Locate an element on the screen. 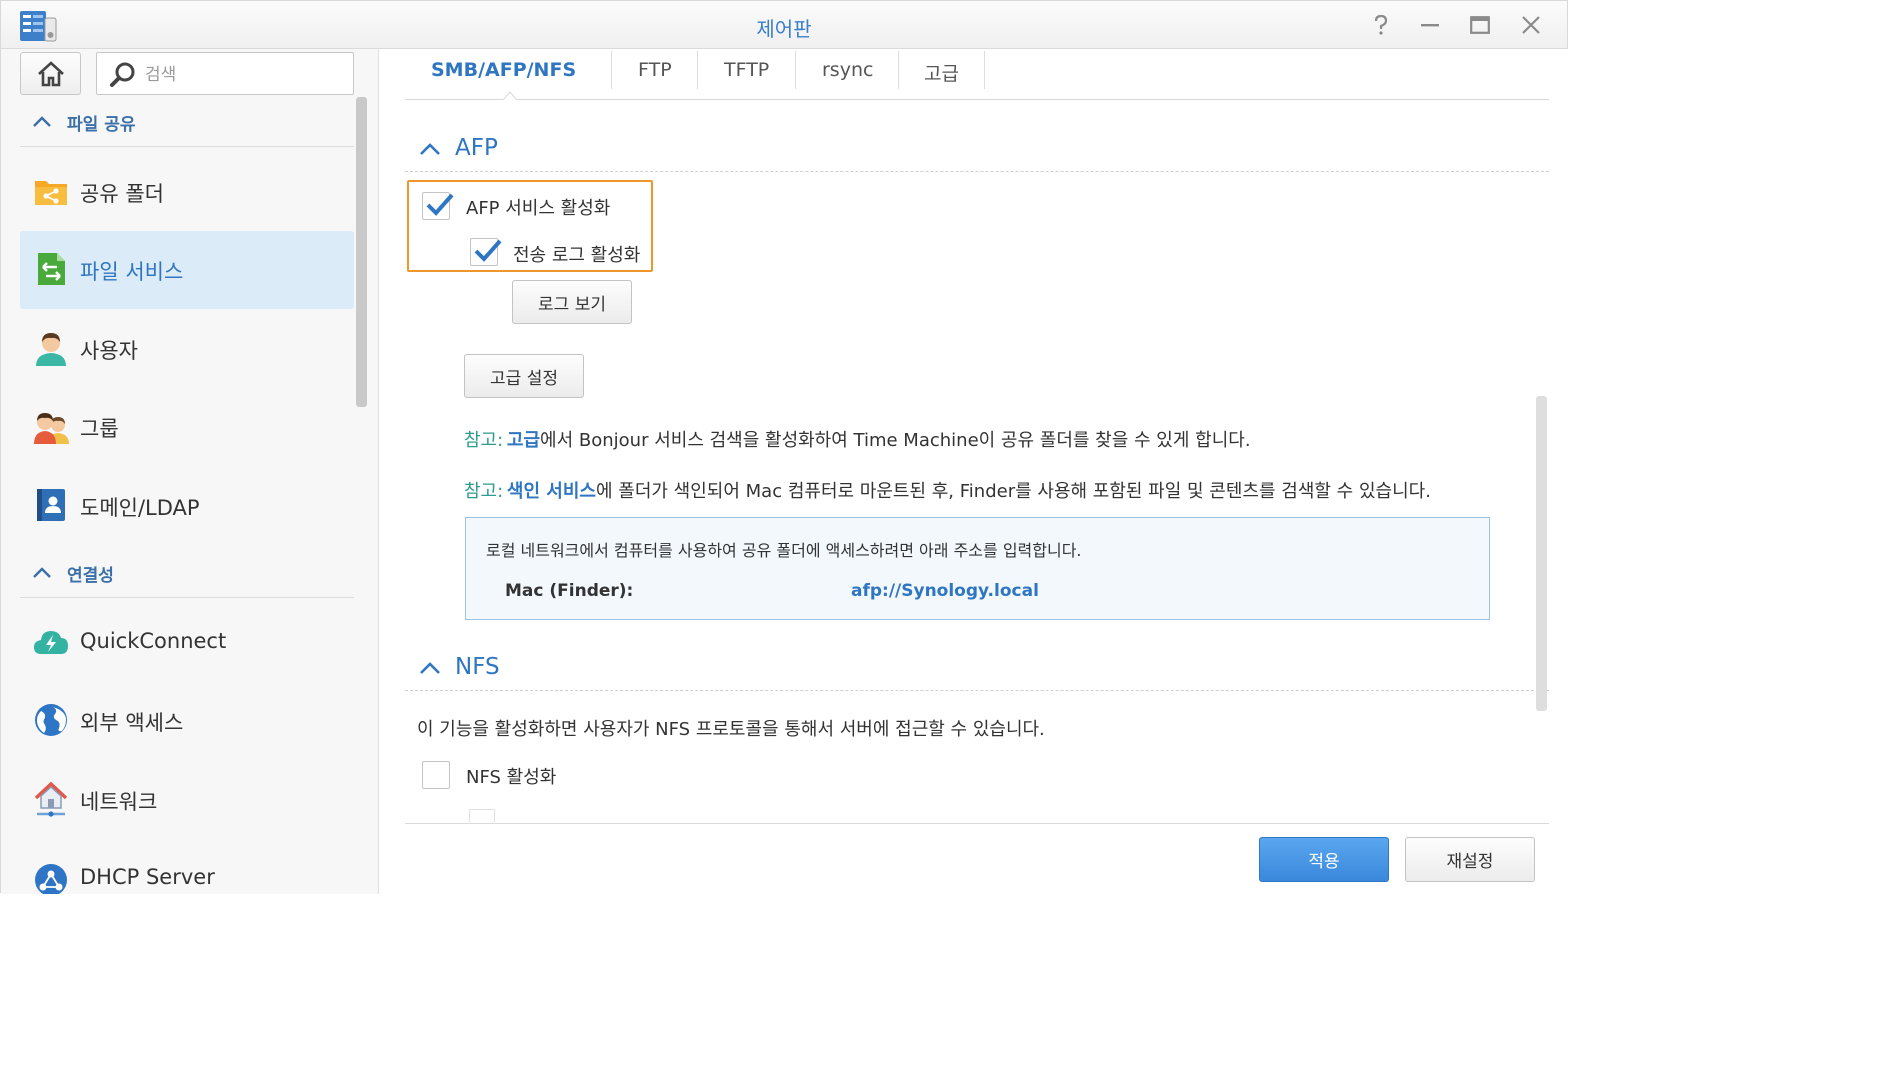 The height and width of the screenshot is (1080, 1897). tab-rsync: rsync is located at coordinates (847, 74).